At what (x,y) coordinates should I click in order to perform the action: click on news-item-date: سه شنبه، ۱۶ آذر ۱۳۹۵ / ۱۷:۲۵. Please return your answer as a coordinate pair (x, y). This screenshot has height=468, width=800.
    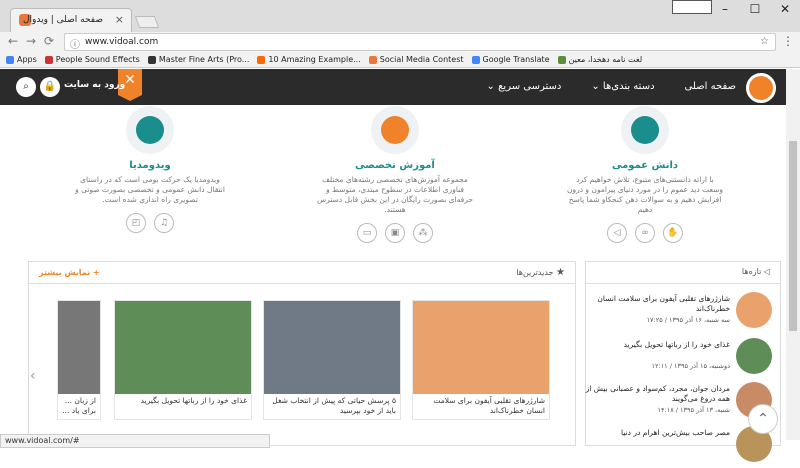
    Looking at the image, I should click on (688, 320).